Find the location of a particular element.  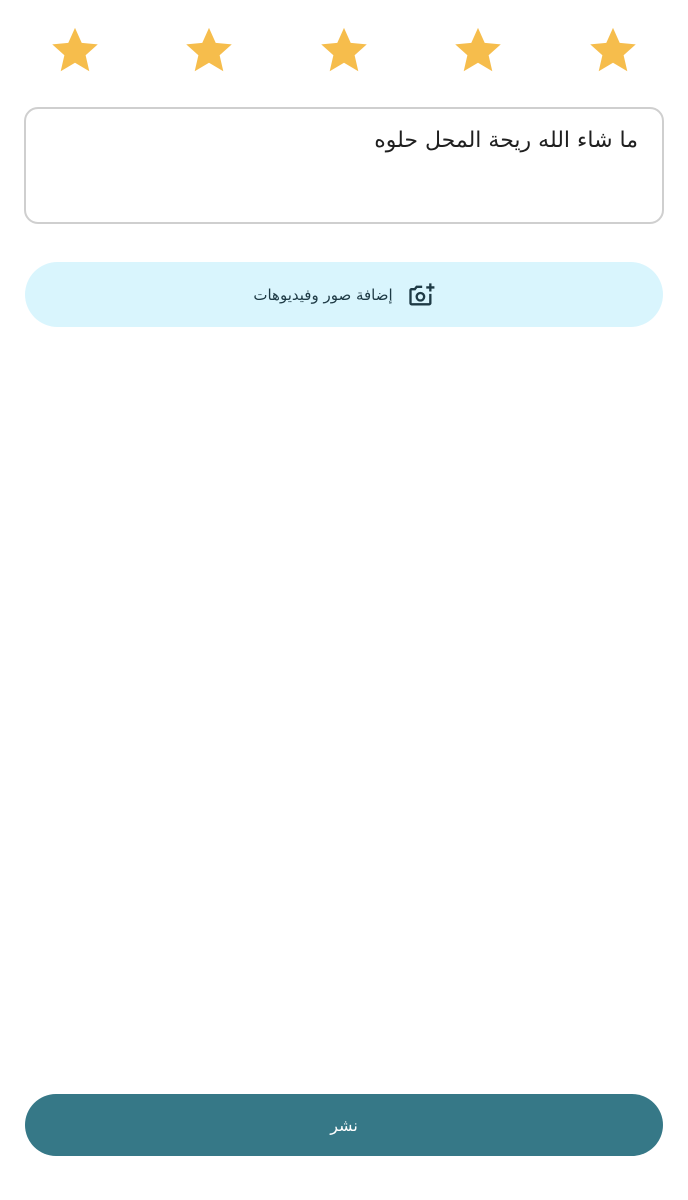

star-3-icon is located at coordinates (344, 50).